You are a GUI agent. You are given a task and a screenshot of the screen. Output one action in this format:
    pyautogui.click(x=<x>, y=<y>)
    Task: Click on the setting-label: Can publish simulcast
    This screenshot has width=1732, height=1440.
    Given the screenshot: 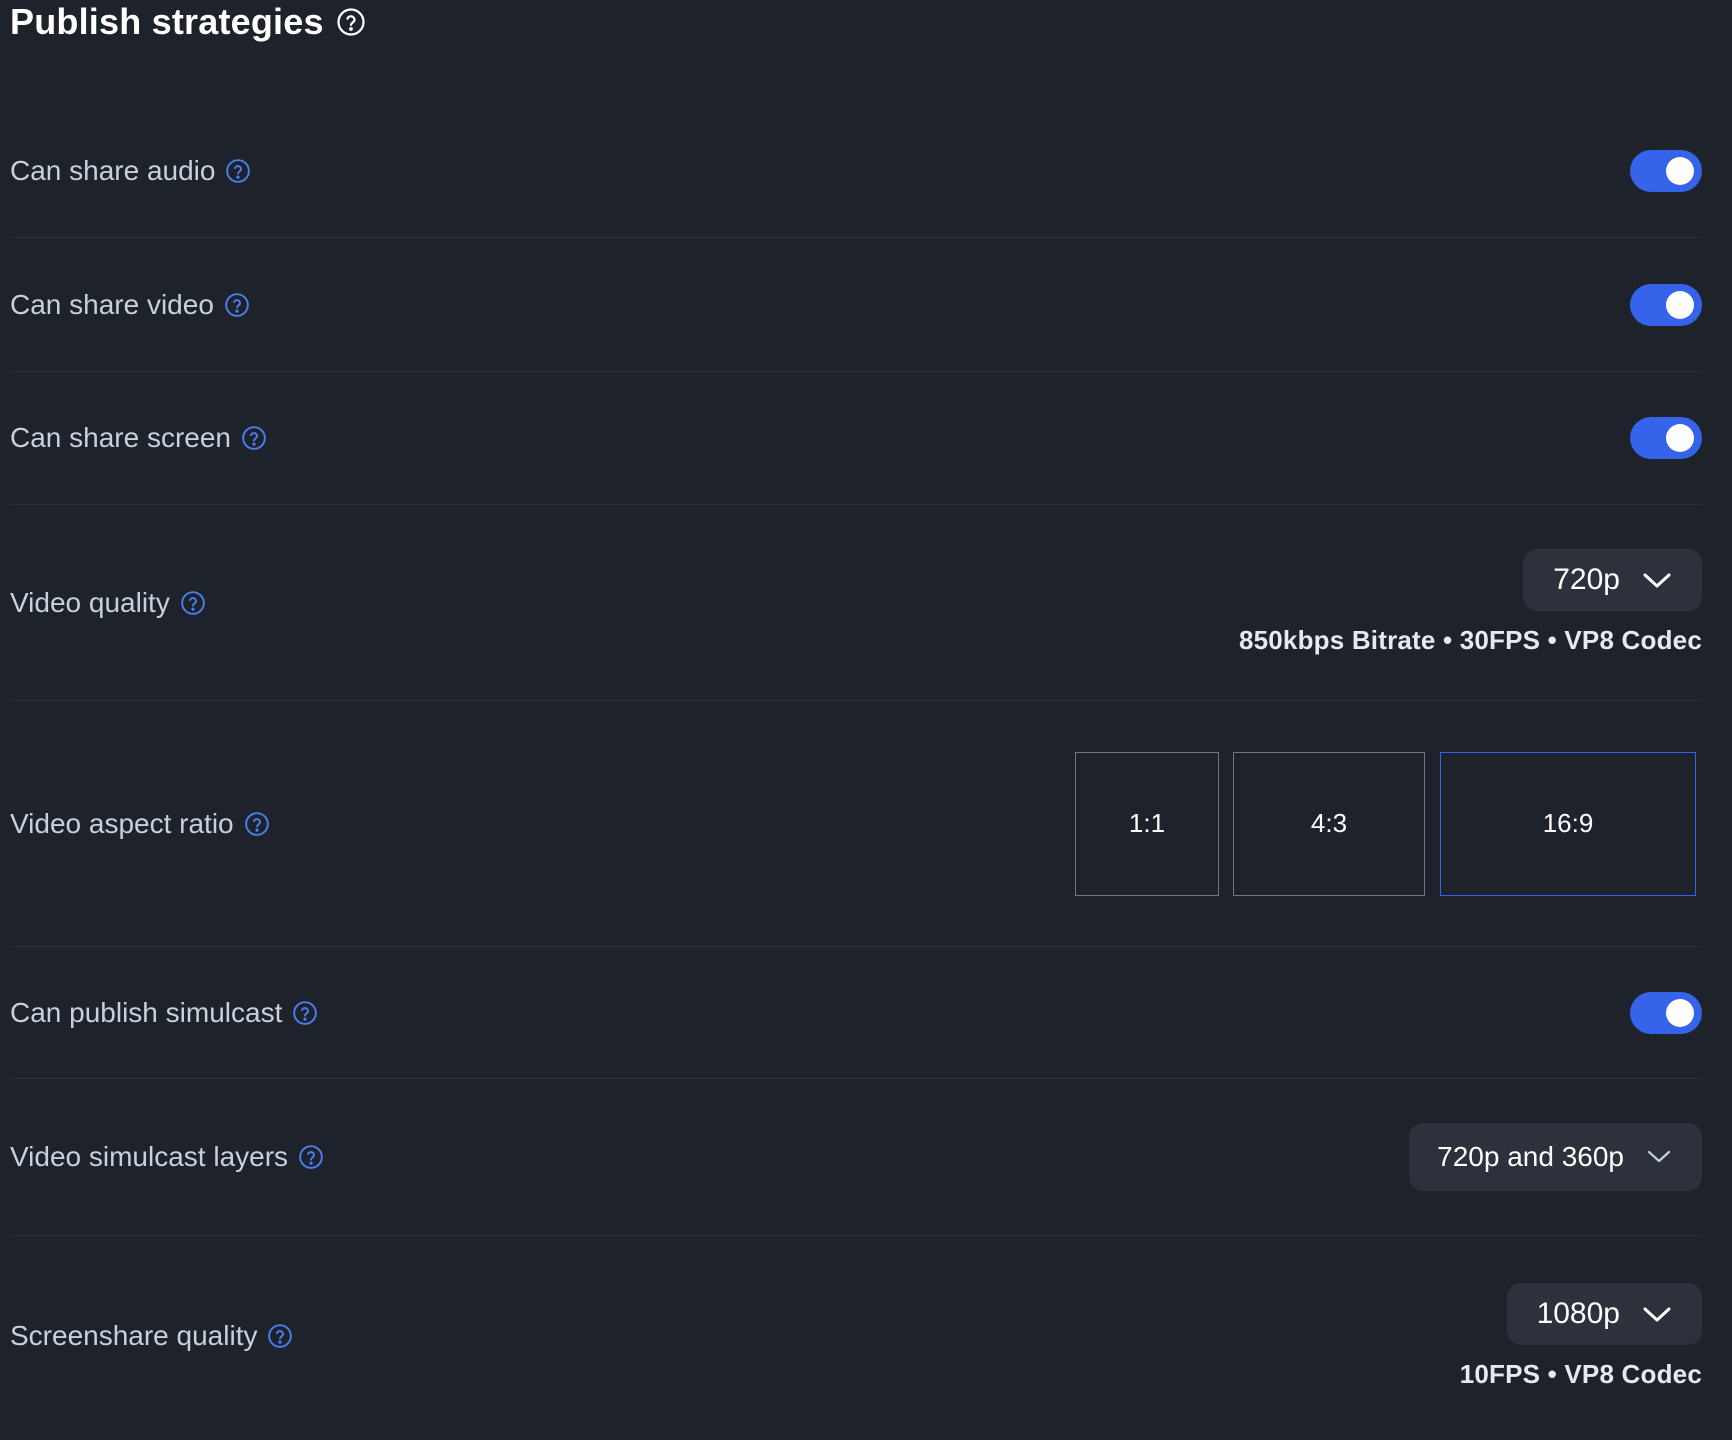 What is the action you would take?
    pyautogui.click(x=146, y=1012)
    